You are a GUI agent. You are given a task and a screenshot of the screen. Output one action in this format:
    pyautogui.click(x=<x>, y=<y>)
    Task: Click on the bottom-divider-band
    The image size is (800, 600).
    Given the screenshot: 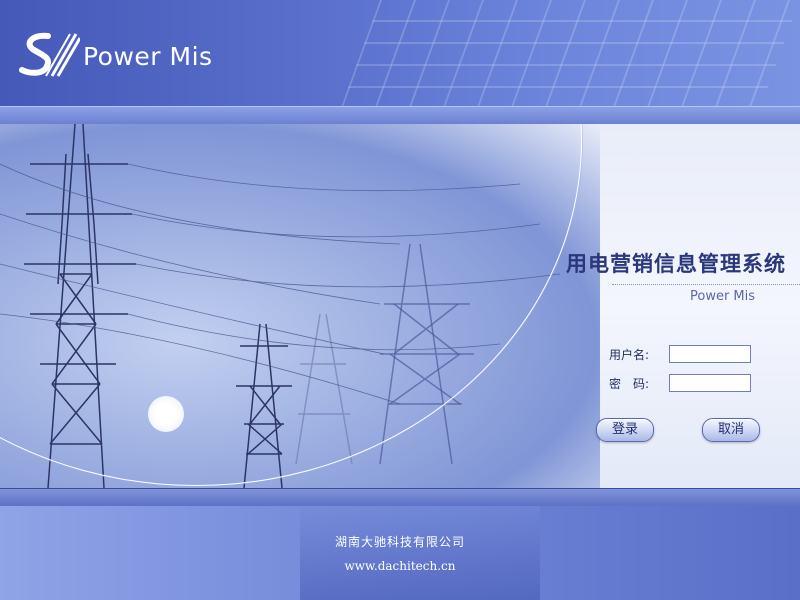 What is the action you would take?
    pyautogui.click(x=400, y=498)
    